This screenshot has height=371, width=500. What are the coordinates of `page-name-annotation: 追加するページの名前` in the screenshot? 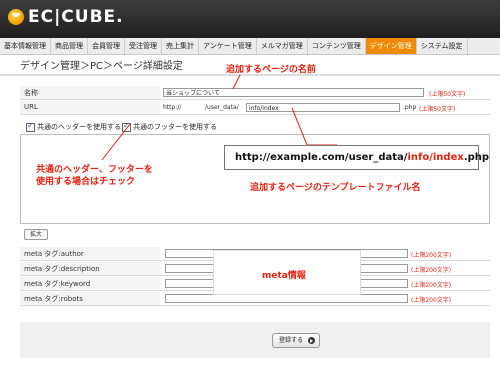 It's located at (271, 70).